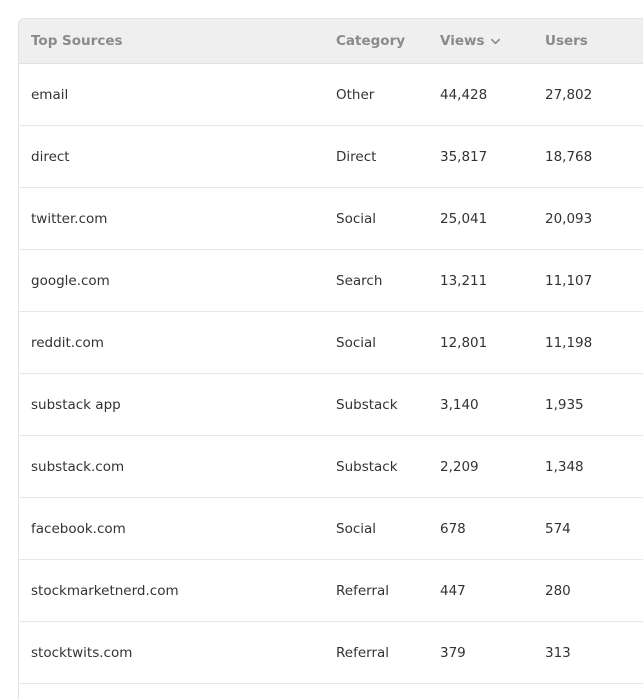 The width and height of the screenshot is (643, 699). What do you see at coordinates (50, 156) in the screenshot?
I see `source-cell: direct` at bounding box center [50, 156].